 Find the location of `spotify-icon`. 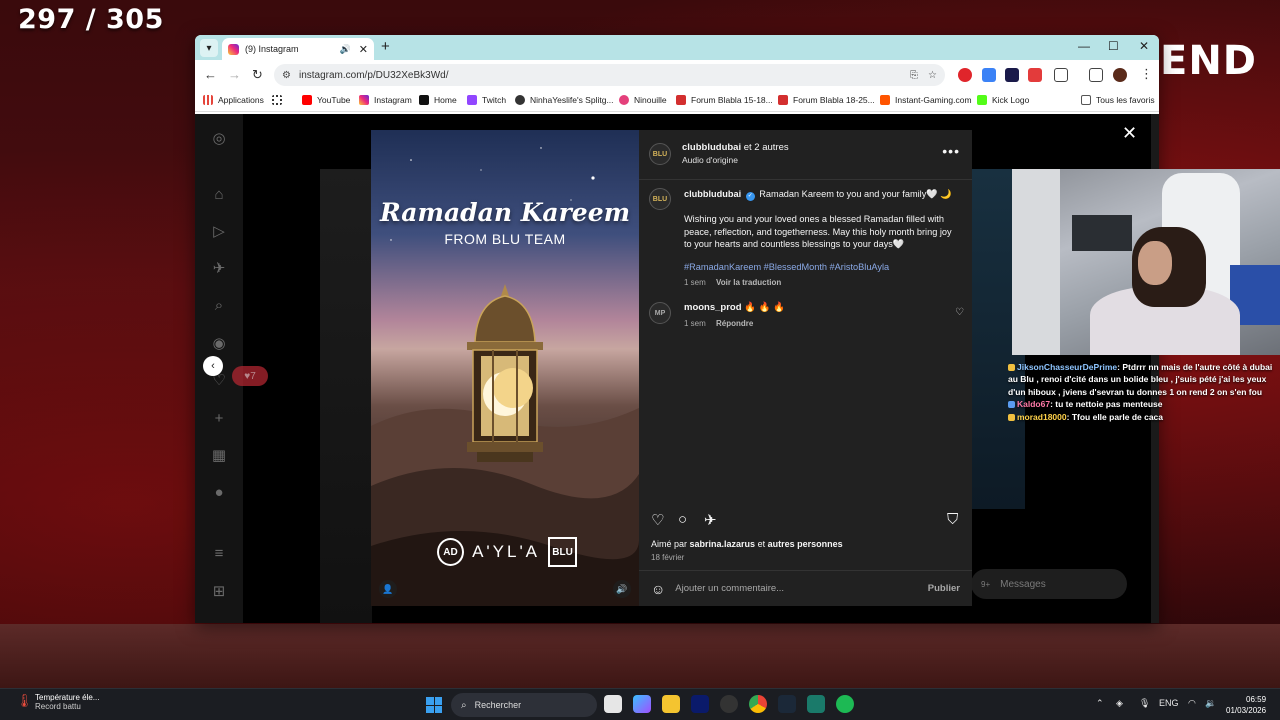

spotify-icon is located at coordinates (845, 704).